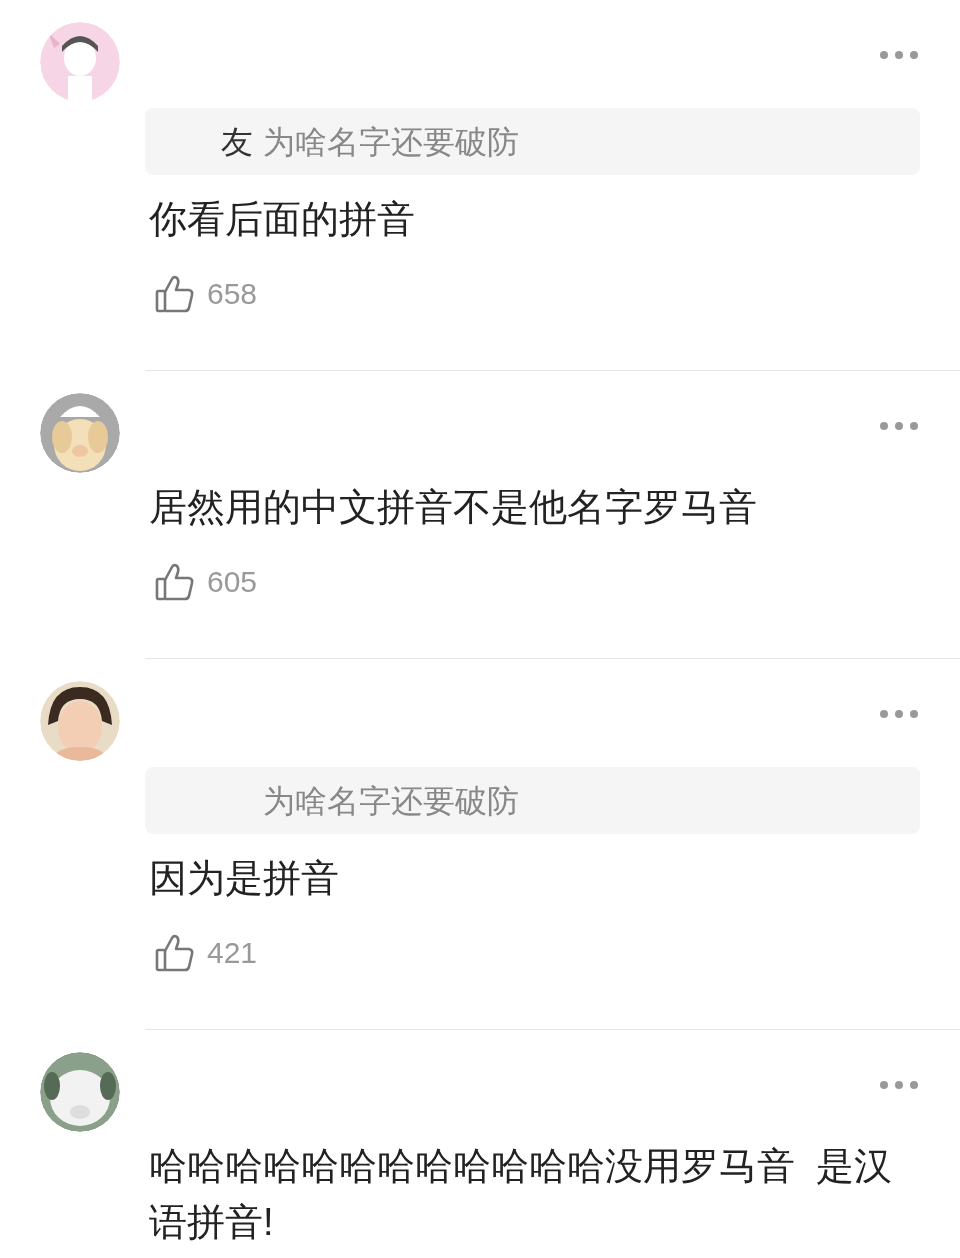  Describe the element at coordinates (453, 507) in the screenshot. I see `comment-text: 居然用的中文拼音不是他名字罗马音` at that location.